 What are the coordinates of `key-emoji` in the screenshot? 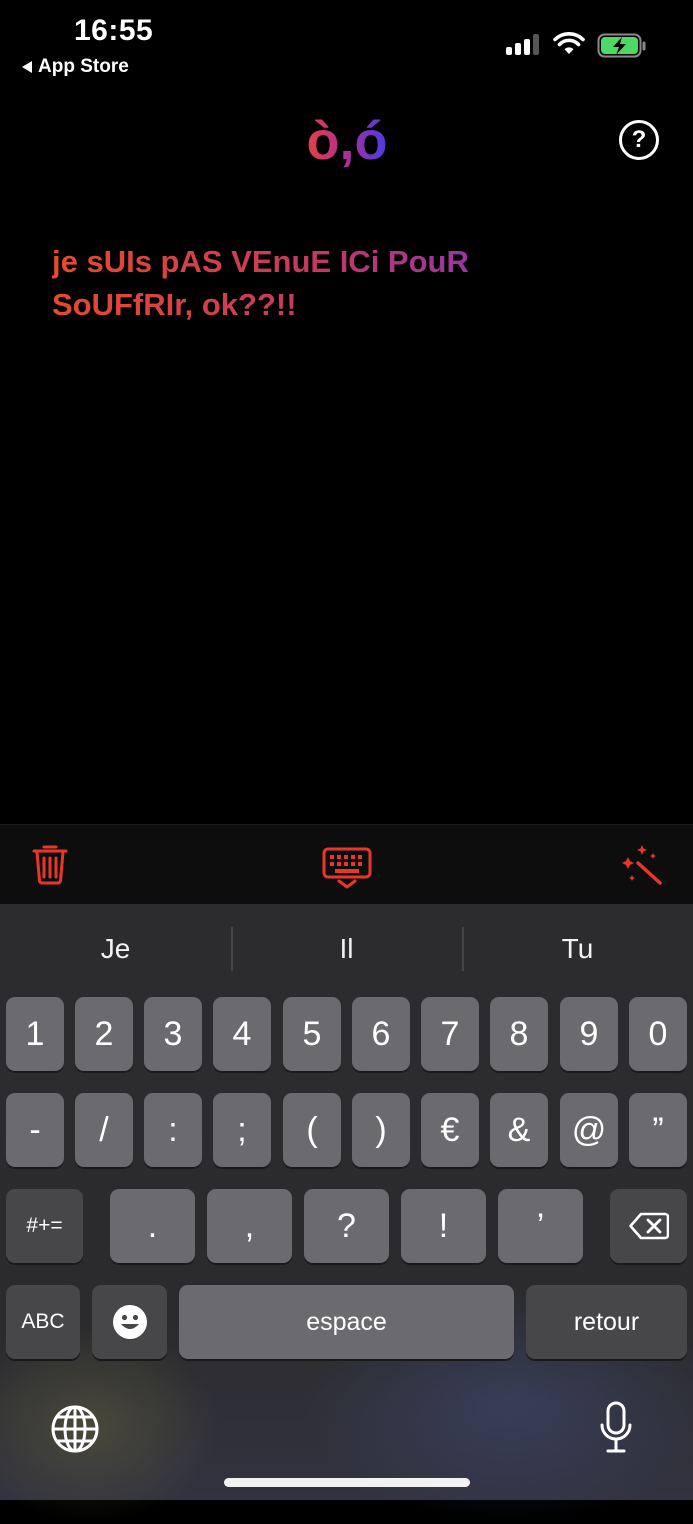 It's located at (129, 1322).